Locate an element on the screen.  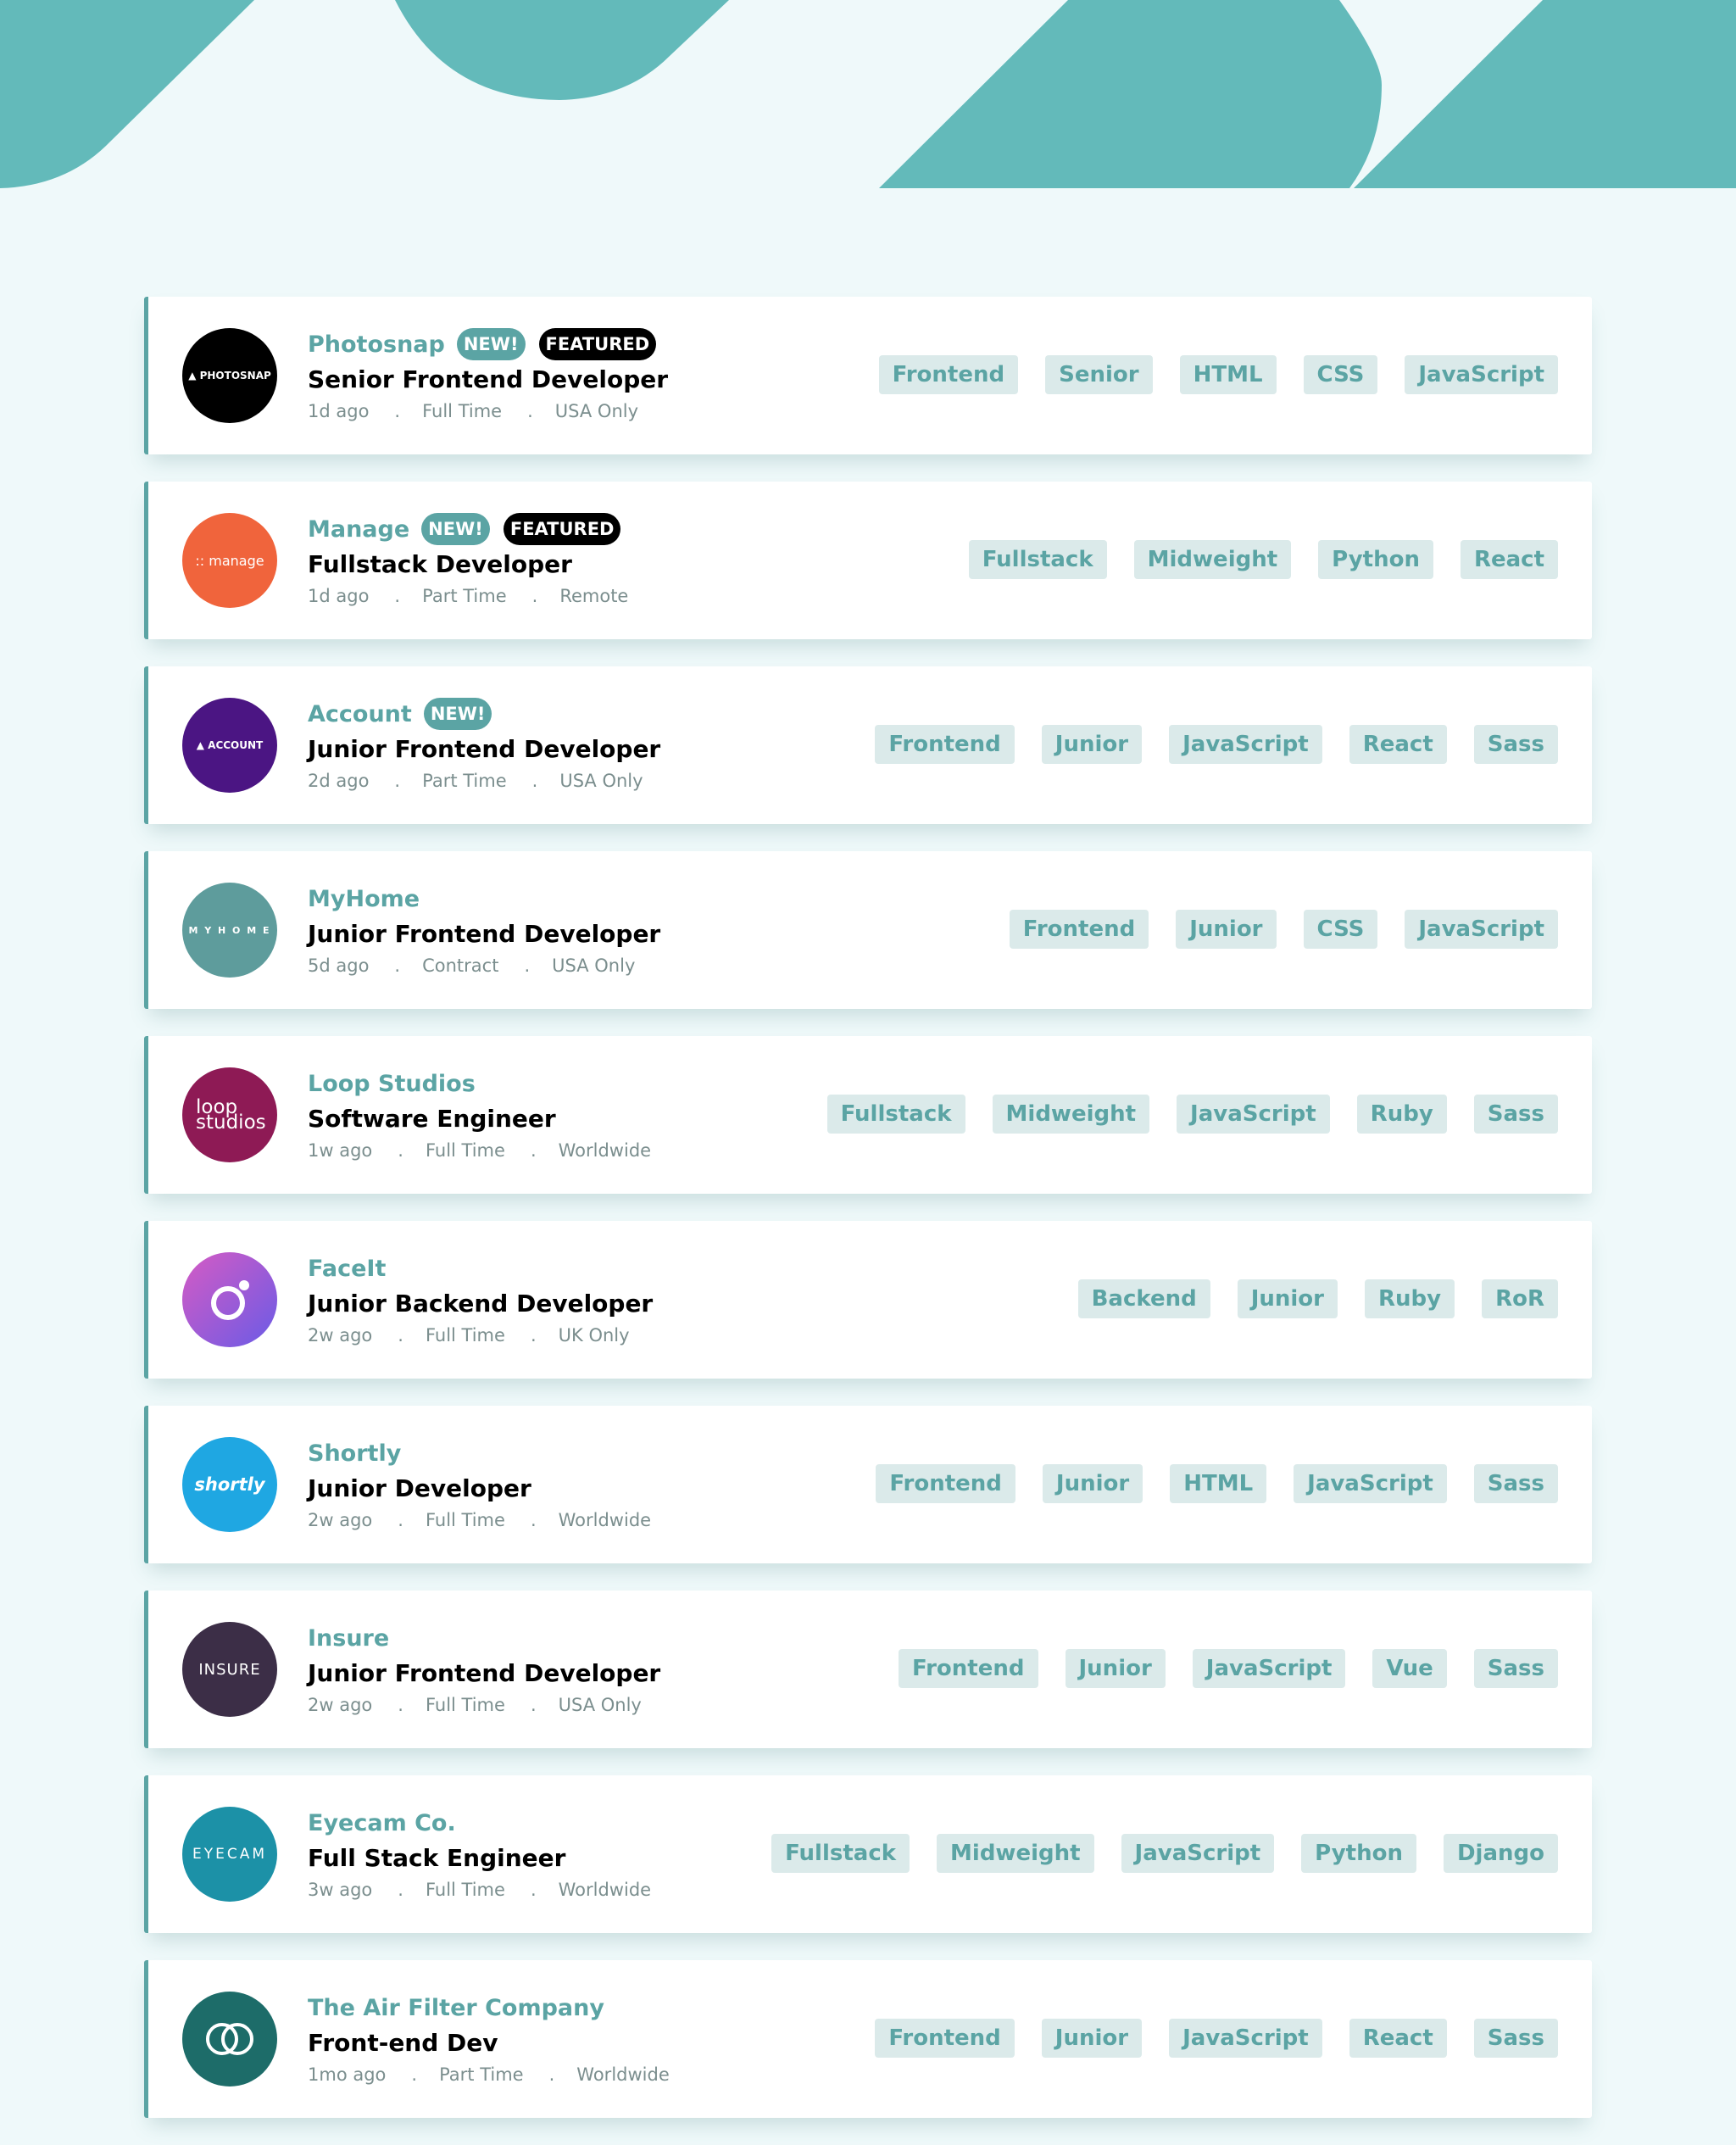
company-logo: ▲ PHOTOSNAP is located at coordinates (229, 375).